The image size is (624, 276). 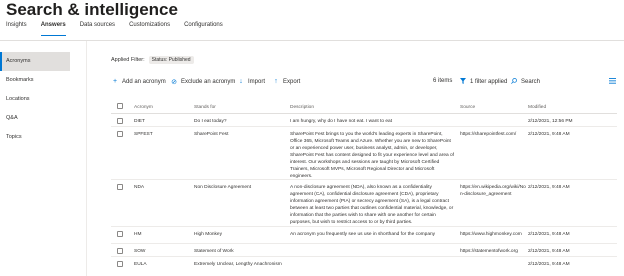 I want to click on tab-customizations: Customizations, so click(x=149, y=29).